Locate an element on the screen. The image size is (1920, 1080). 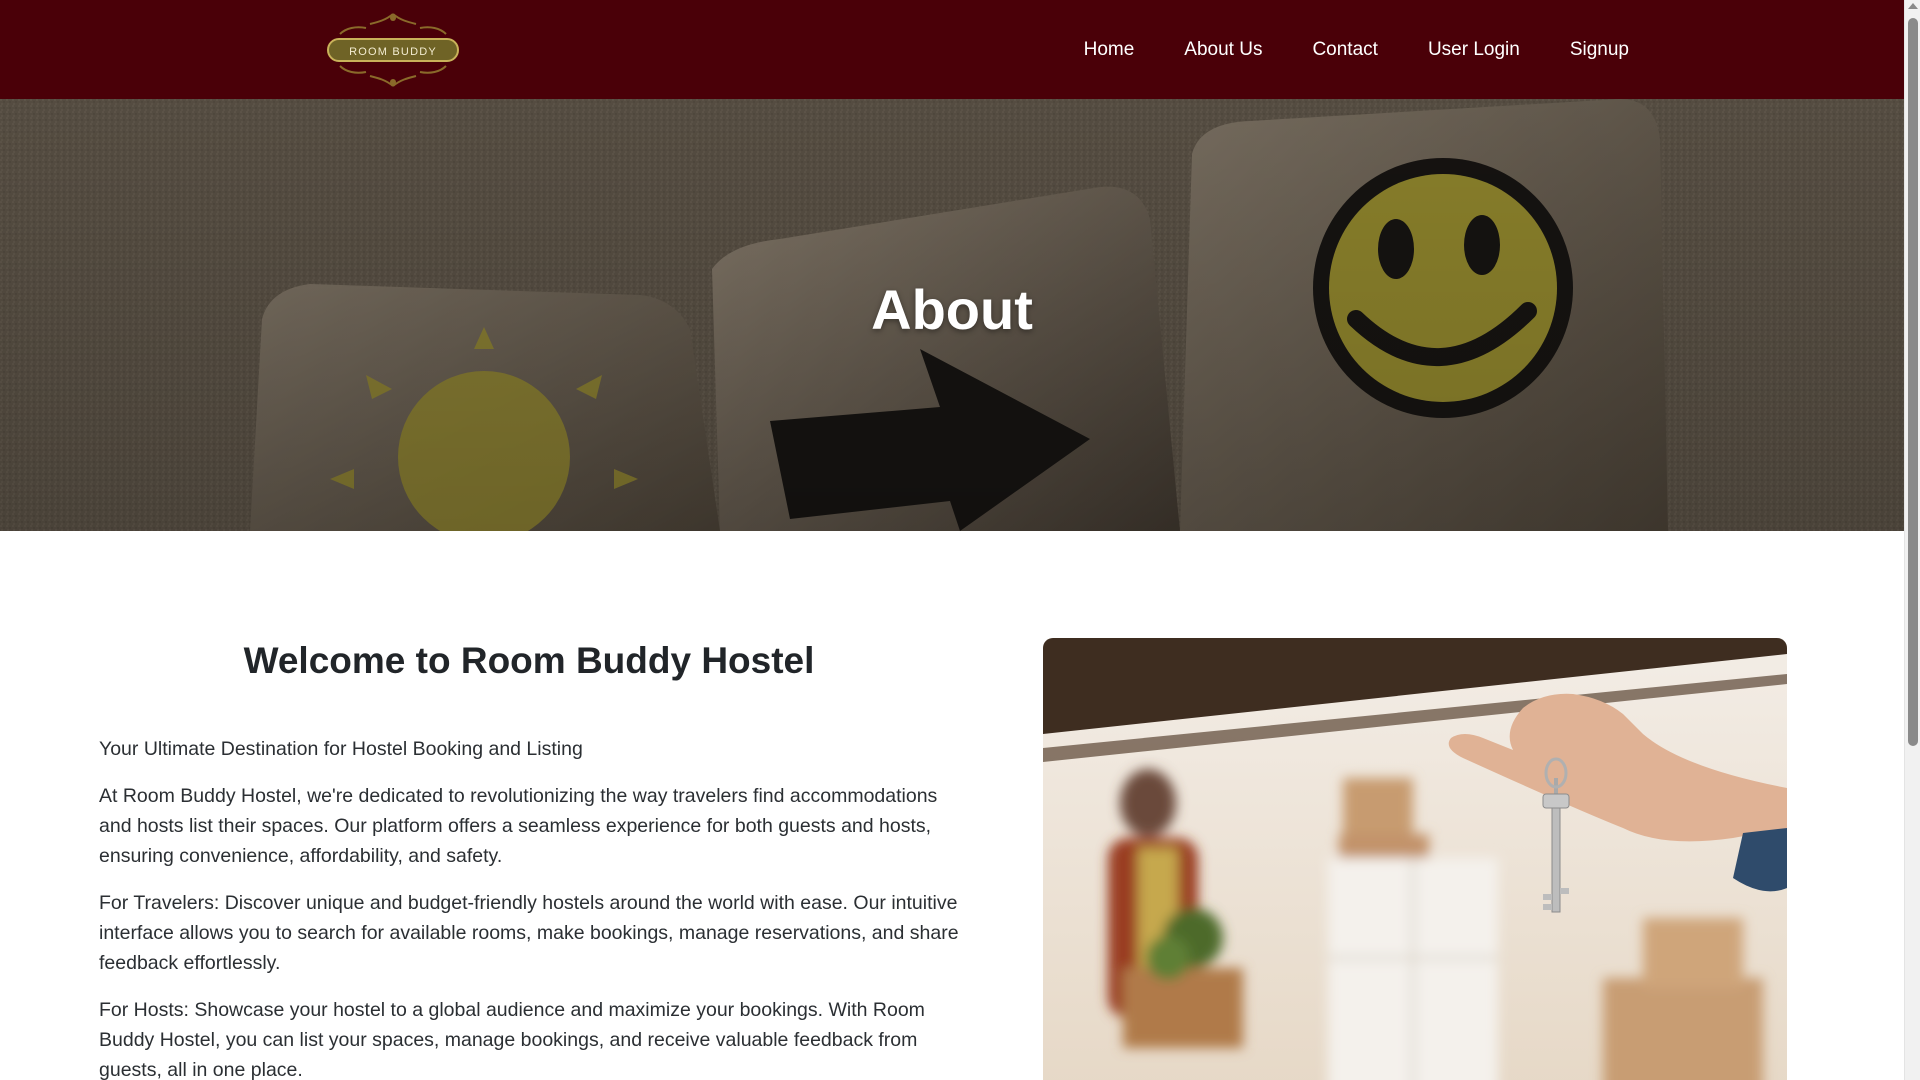
room-buddy-logo: ROOM BUDDY is located at coordinates (393, 50).